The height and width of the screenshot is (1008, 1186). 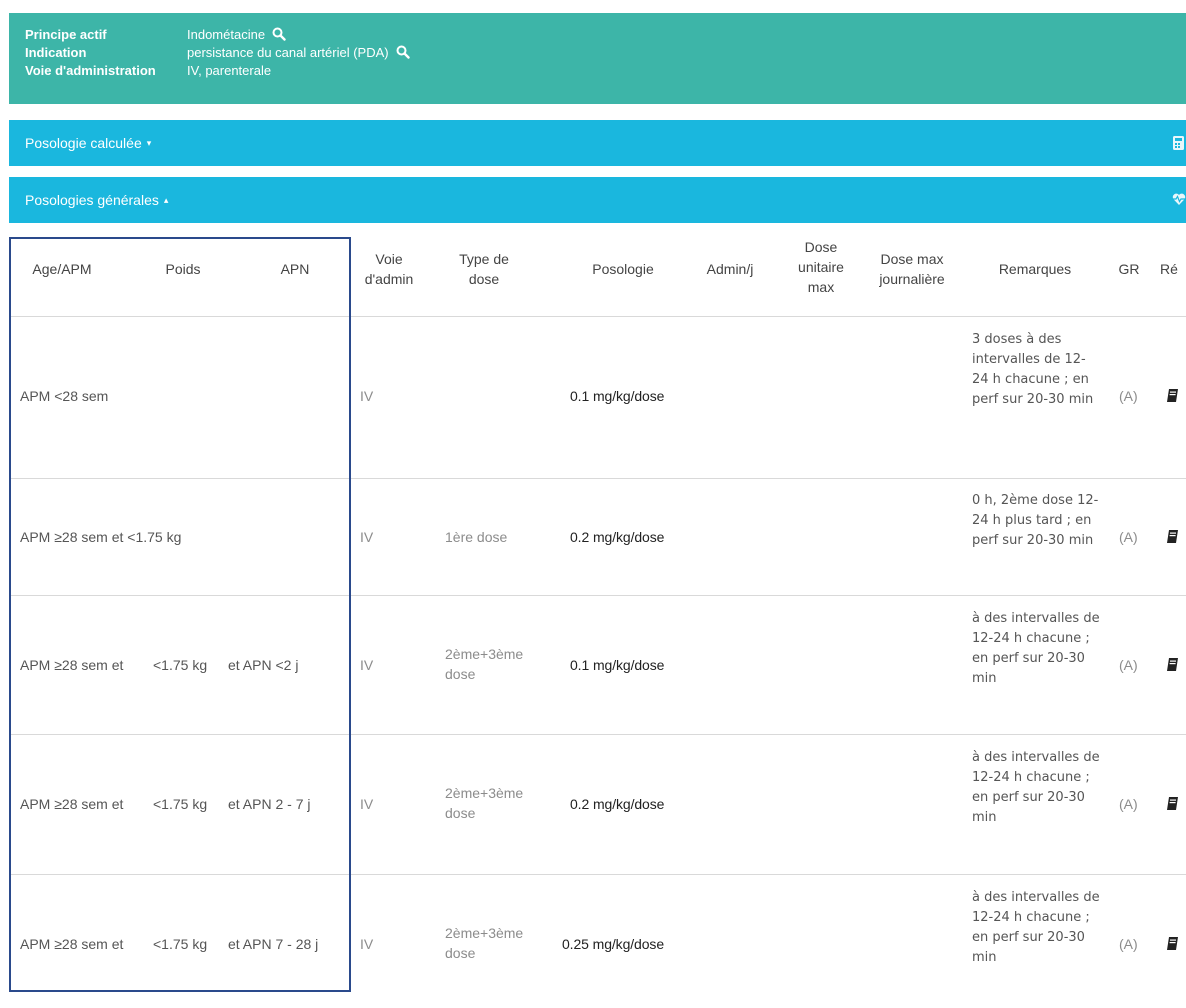 What do you see at coordinates (1128, 804) in the screenshot?
I see `row4-grade: (A)` at bounding box center [1128, 804].